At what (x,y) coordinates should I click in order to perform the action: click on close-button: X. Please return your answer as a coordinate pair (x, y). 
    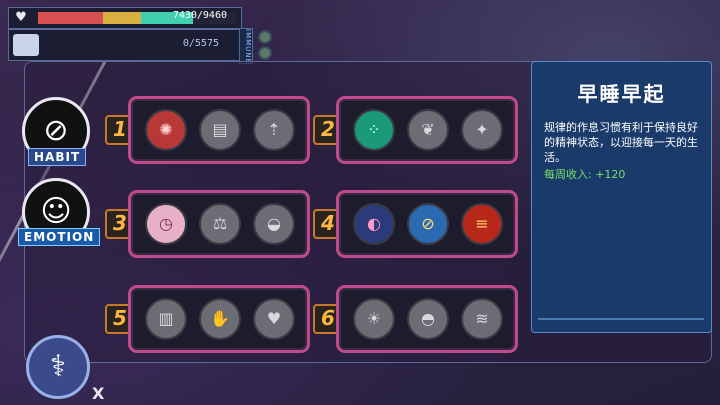
    Looking at the image, I should click on (98, 393).